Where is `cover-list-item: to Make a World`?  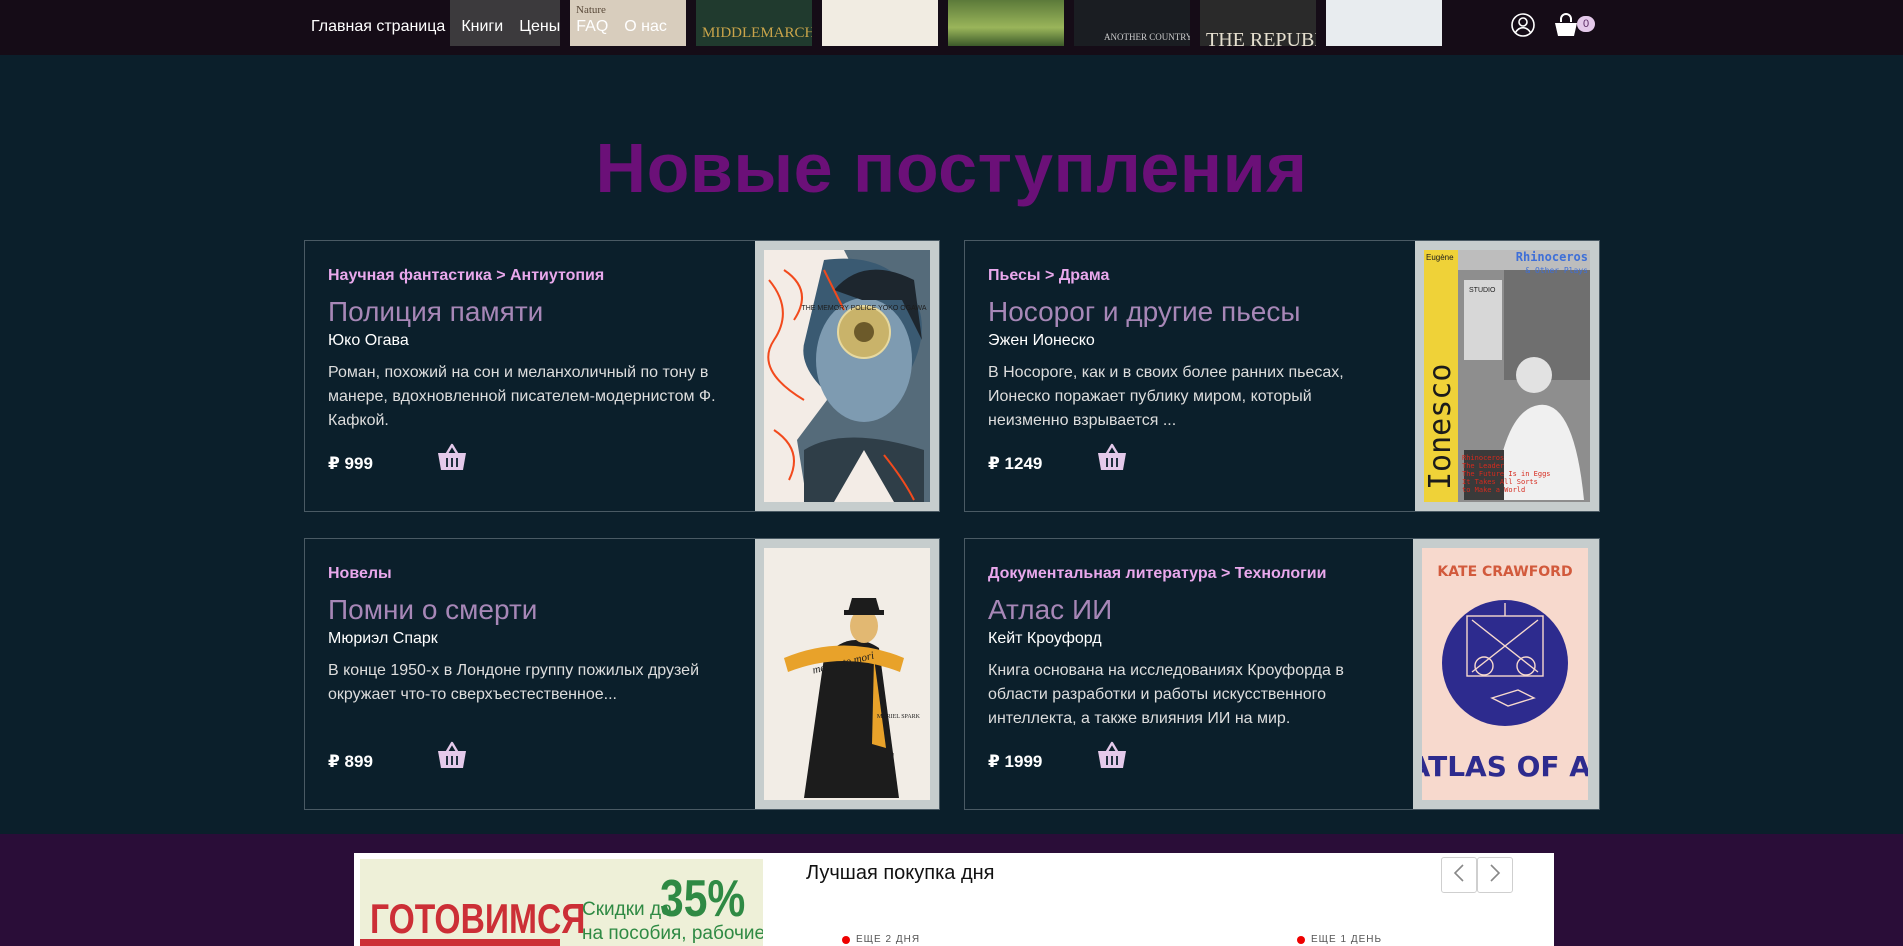
cover-list-item: to Make a World is located at coordinates (1493, 490).